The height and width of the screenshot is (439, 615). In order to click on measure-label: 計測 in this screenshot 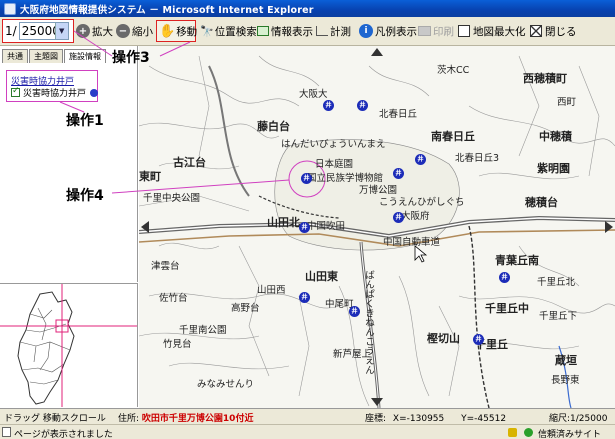, I will do `click(340, 31)`.